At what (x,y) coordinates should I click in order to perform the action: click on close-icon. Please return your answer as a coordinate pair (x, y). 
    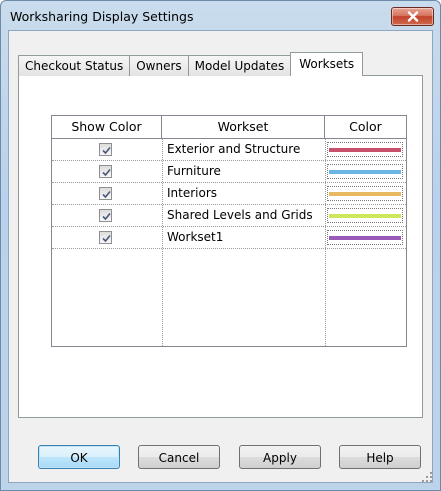
    Looking at the image, I should click on (412, 16).